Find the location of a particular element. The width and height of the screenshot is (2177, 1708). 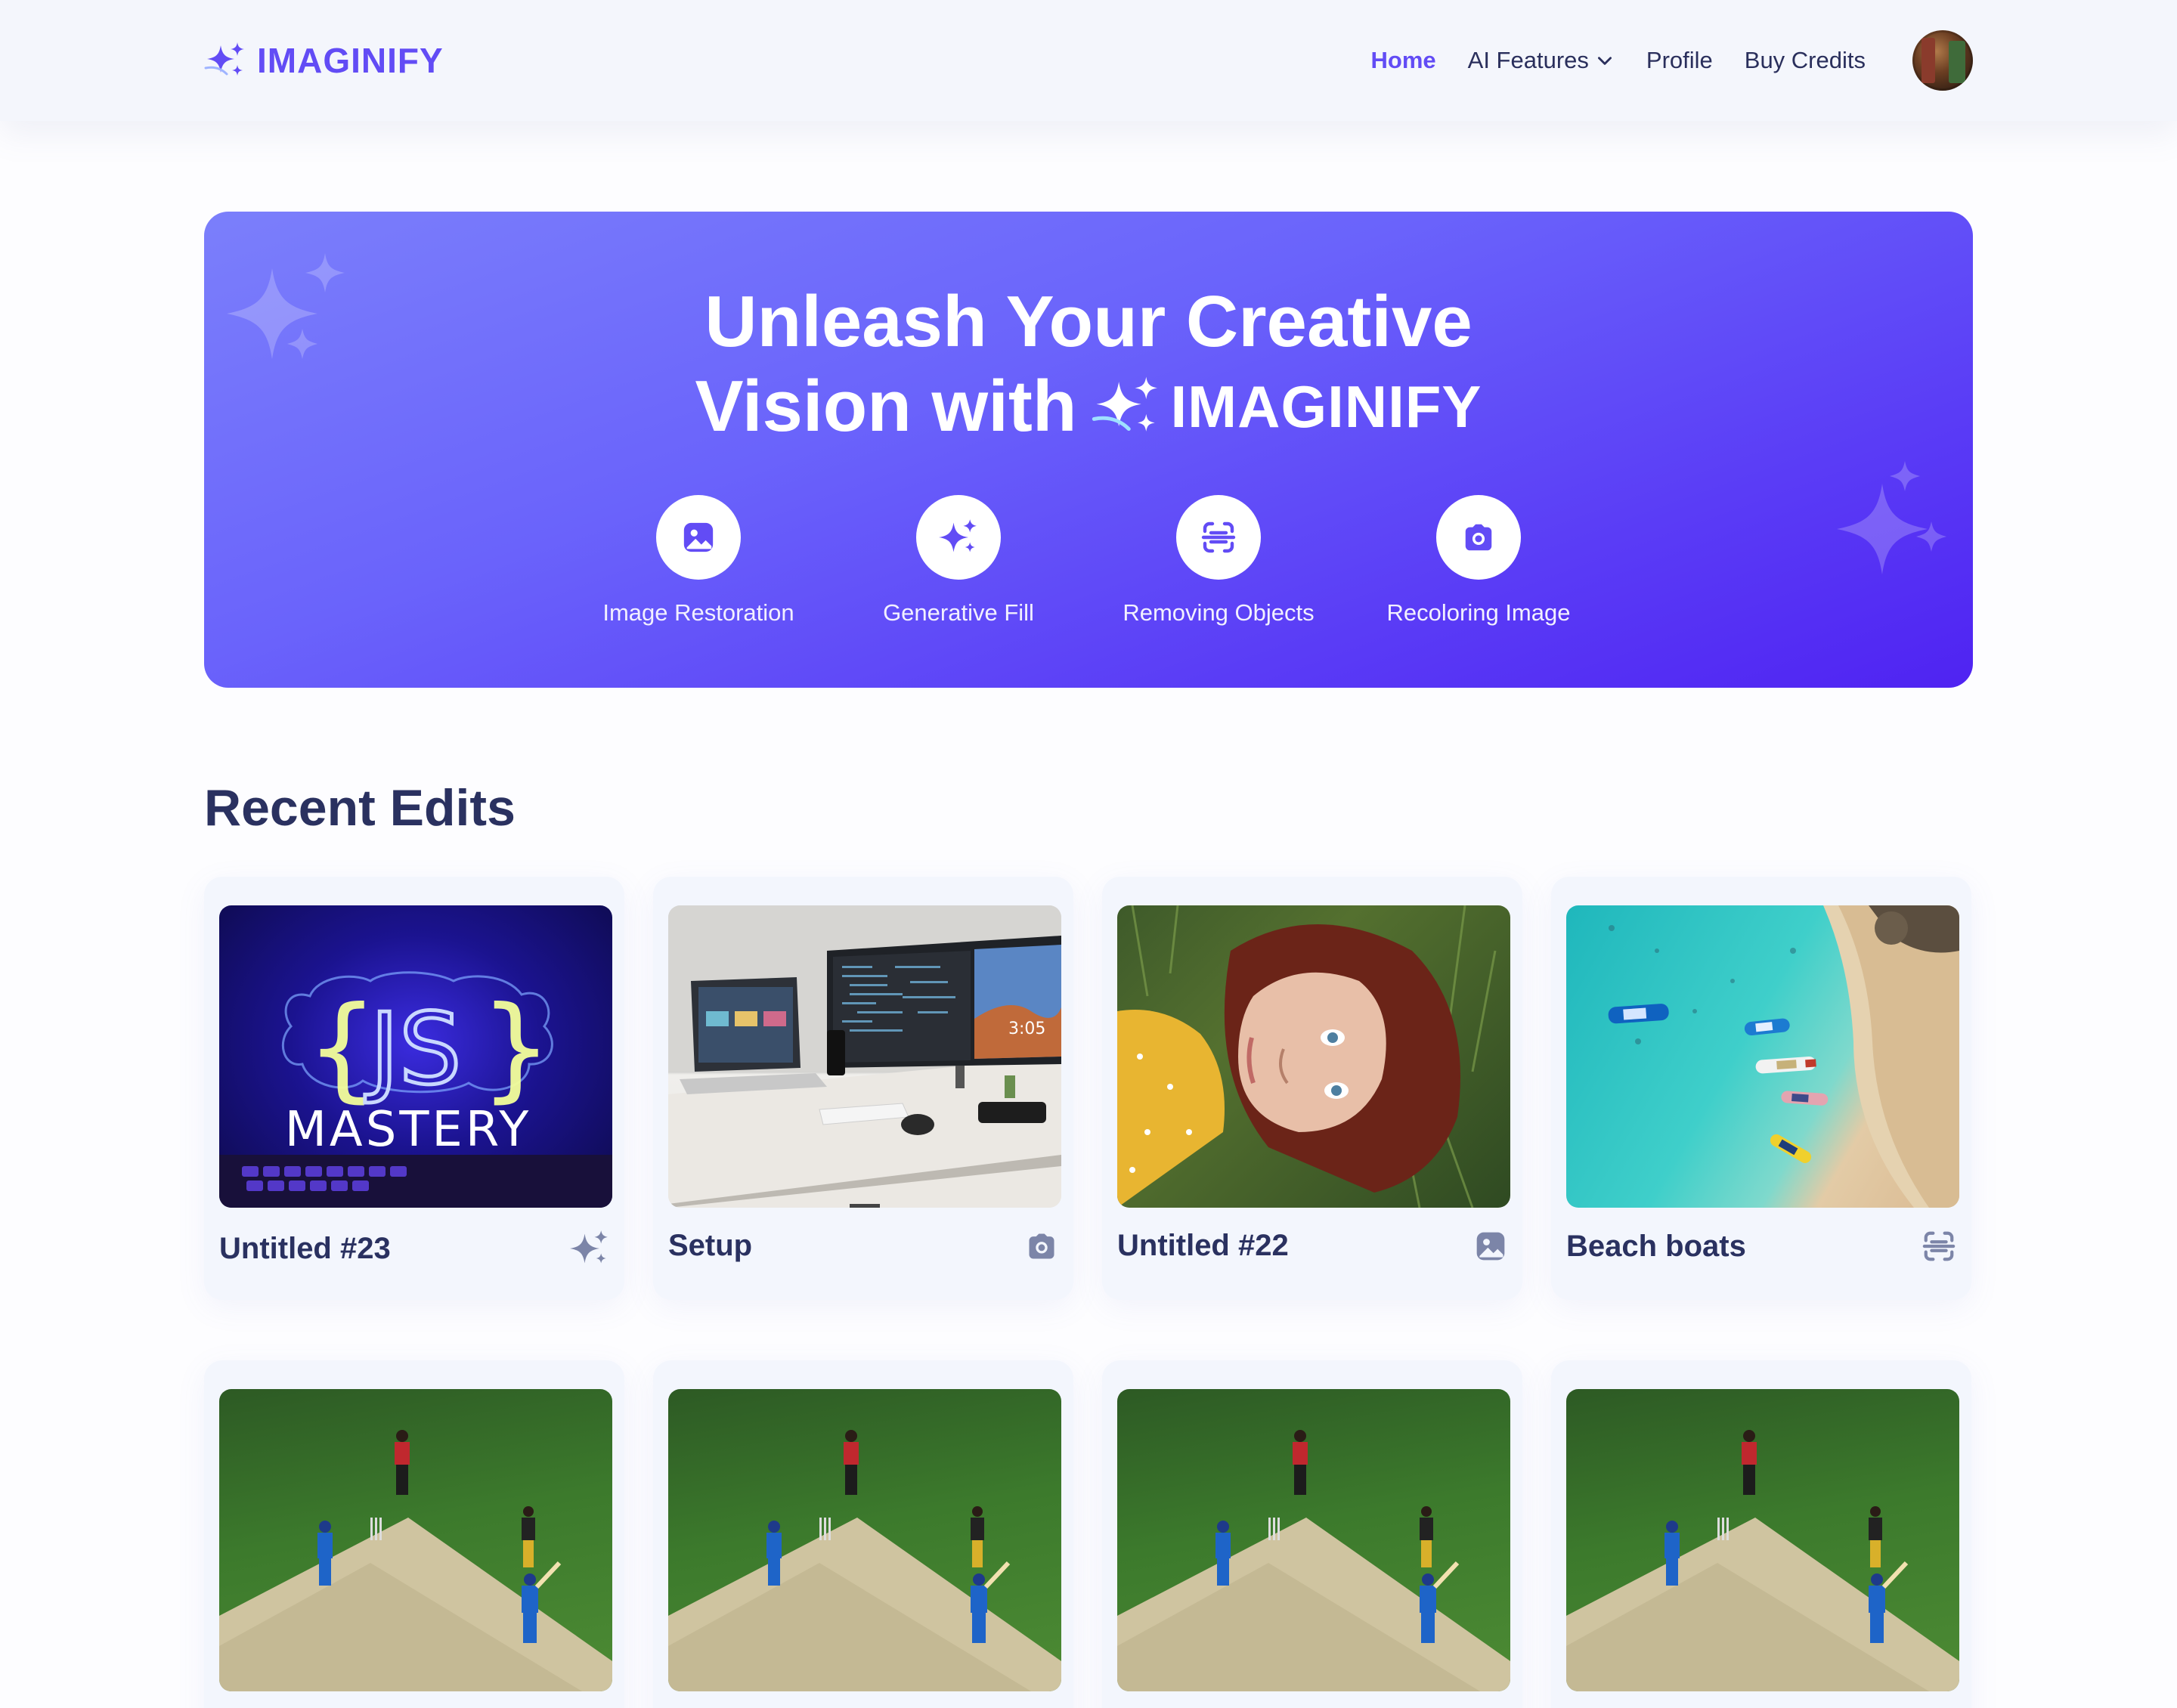

card-title: Untitled #22 is located at coordinates (1203, 1245).